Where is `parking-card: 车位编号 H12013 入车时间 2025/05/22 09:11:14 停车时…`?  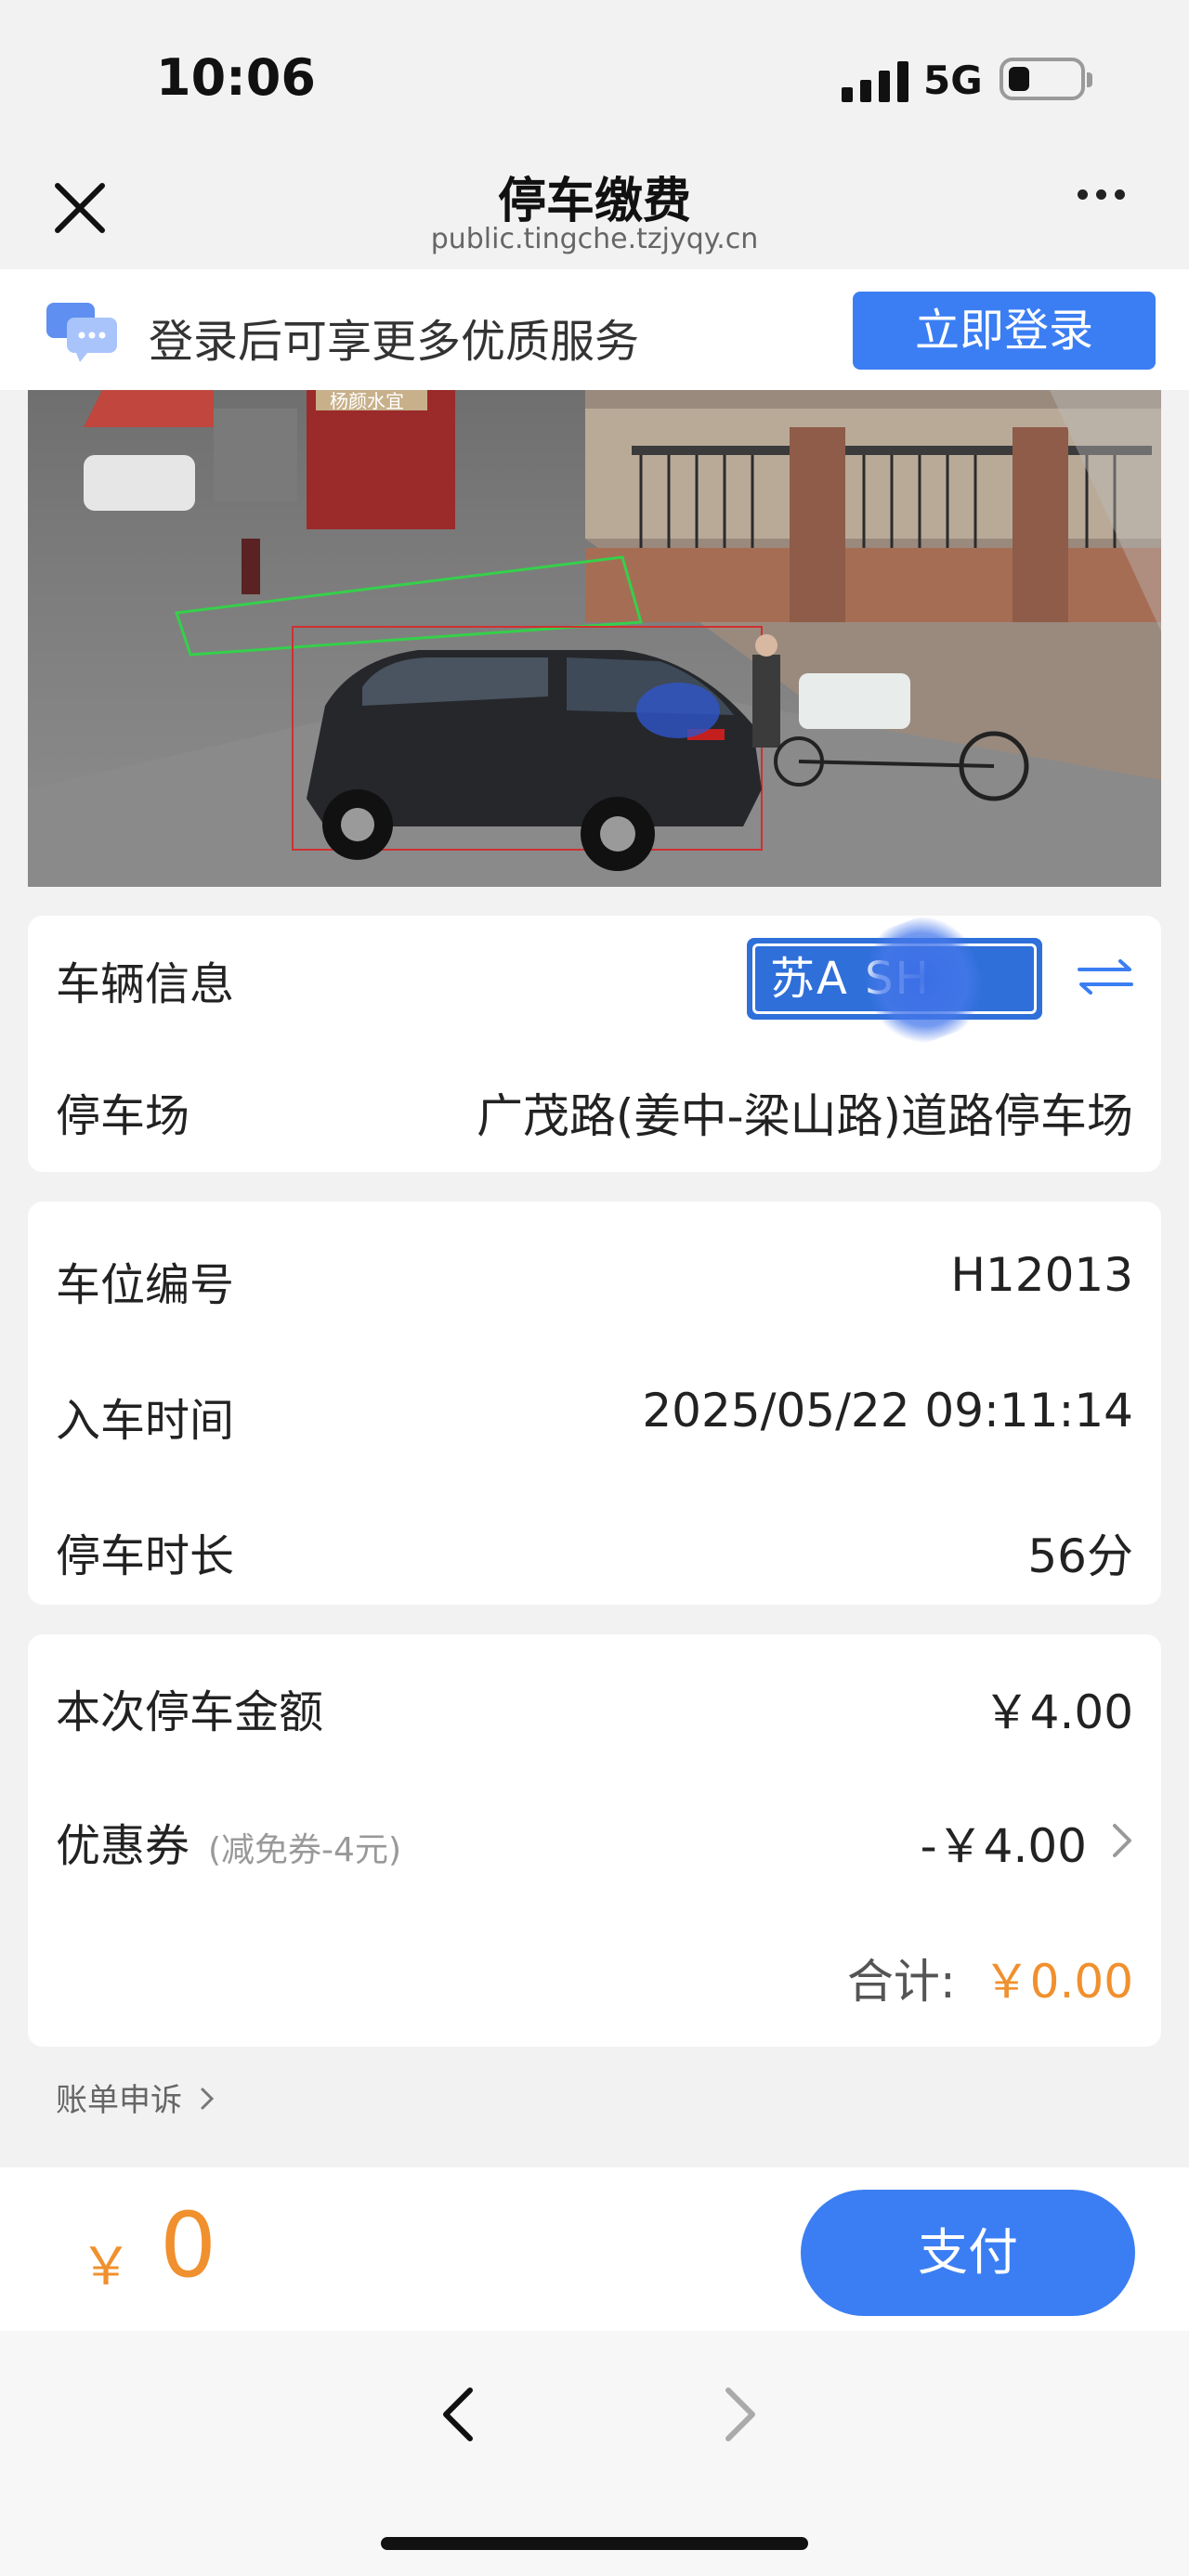
parking-card: 车位编号 H12013 入车时间 2025/05/22 09:11:14 停车时… is located at coordinates (594, 1403).